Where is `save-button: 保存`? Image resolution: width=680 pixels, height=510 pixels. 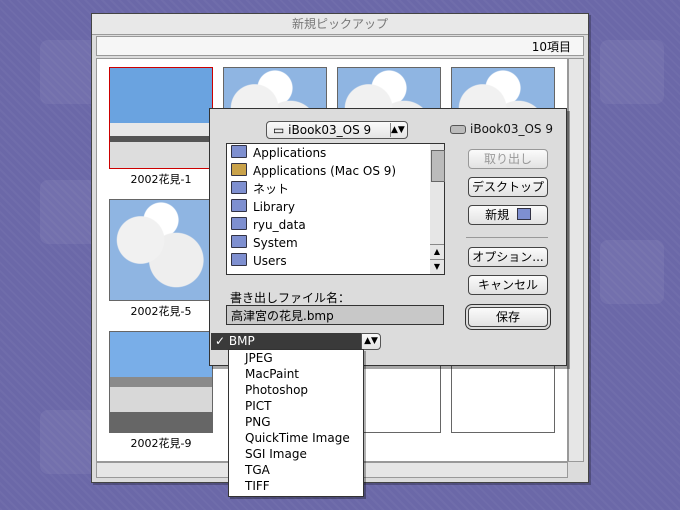 save-button: 保存 is located at coordinates (508, 317).